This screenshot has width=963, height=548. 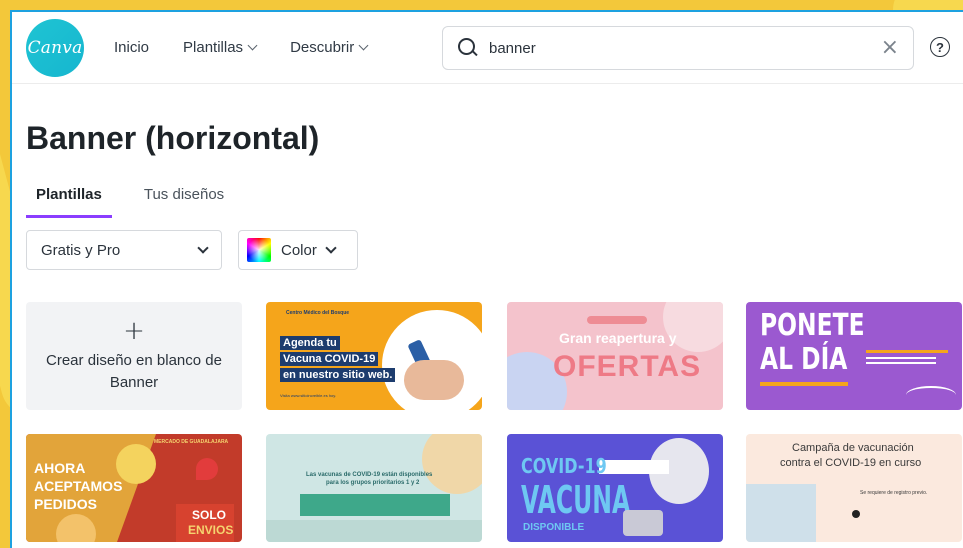 What do you see at coordinates (375, 505) in the screenshot?
I see `cta-box` at bounding box center [375, 505].